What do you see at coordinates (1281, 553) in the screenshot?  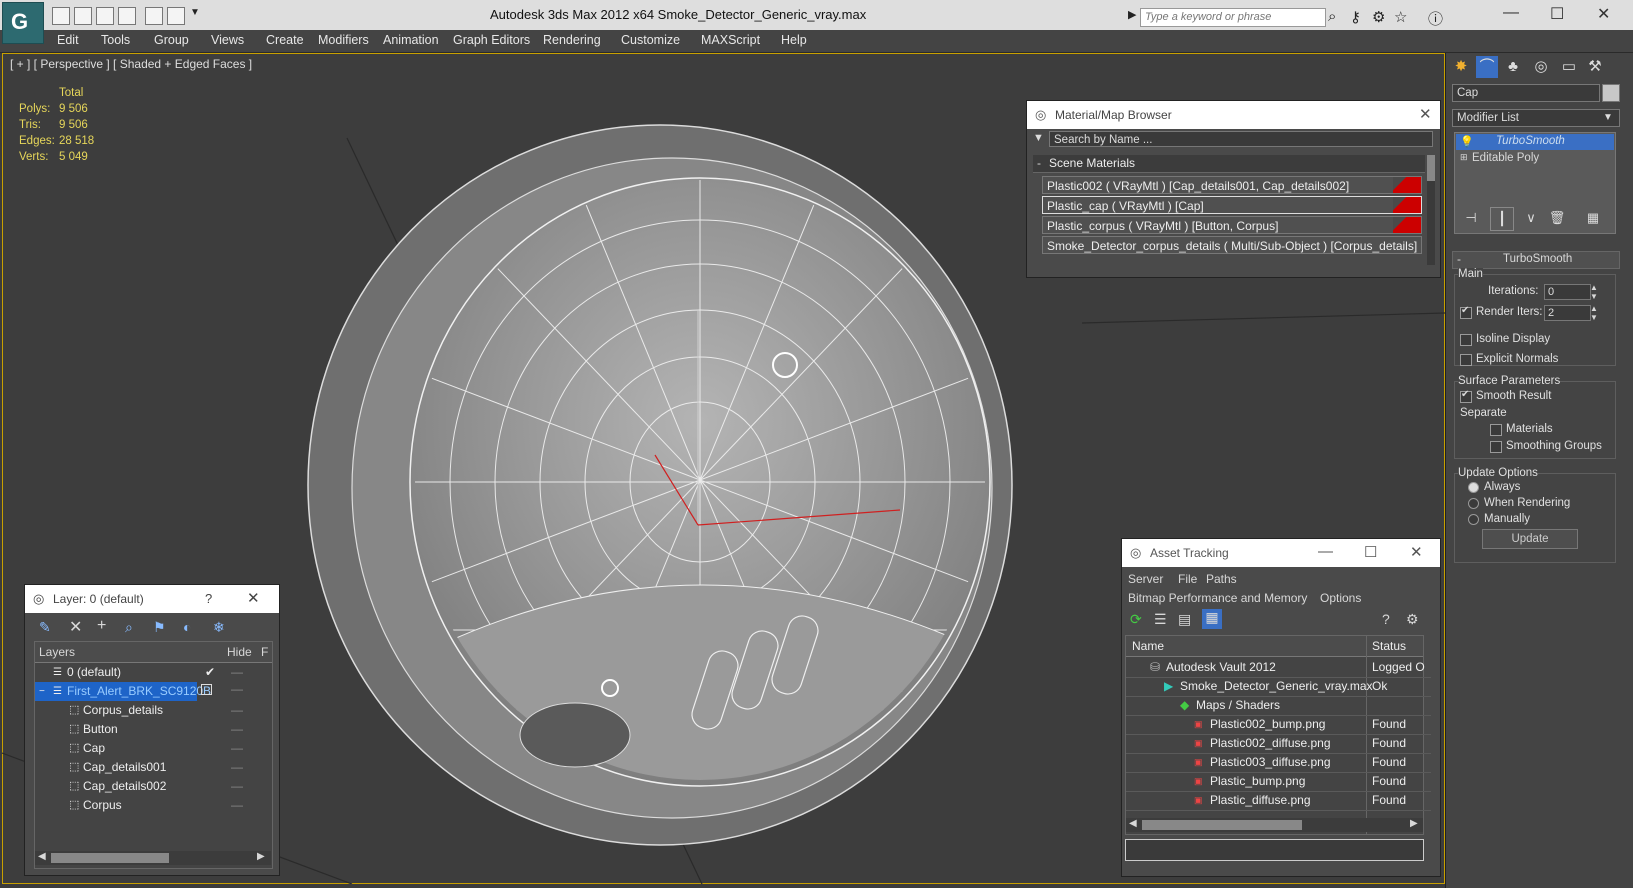 I see `asset-tracking-titlebar: ◎ Asset Tracking — ☐ ✕` at bounding box center [1281, 553].